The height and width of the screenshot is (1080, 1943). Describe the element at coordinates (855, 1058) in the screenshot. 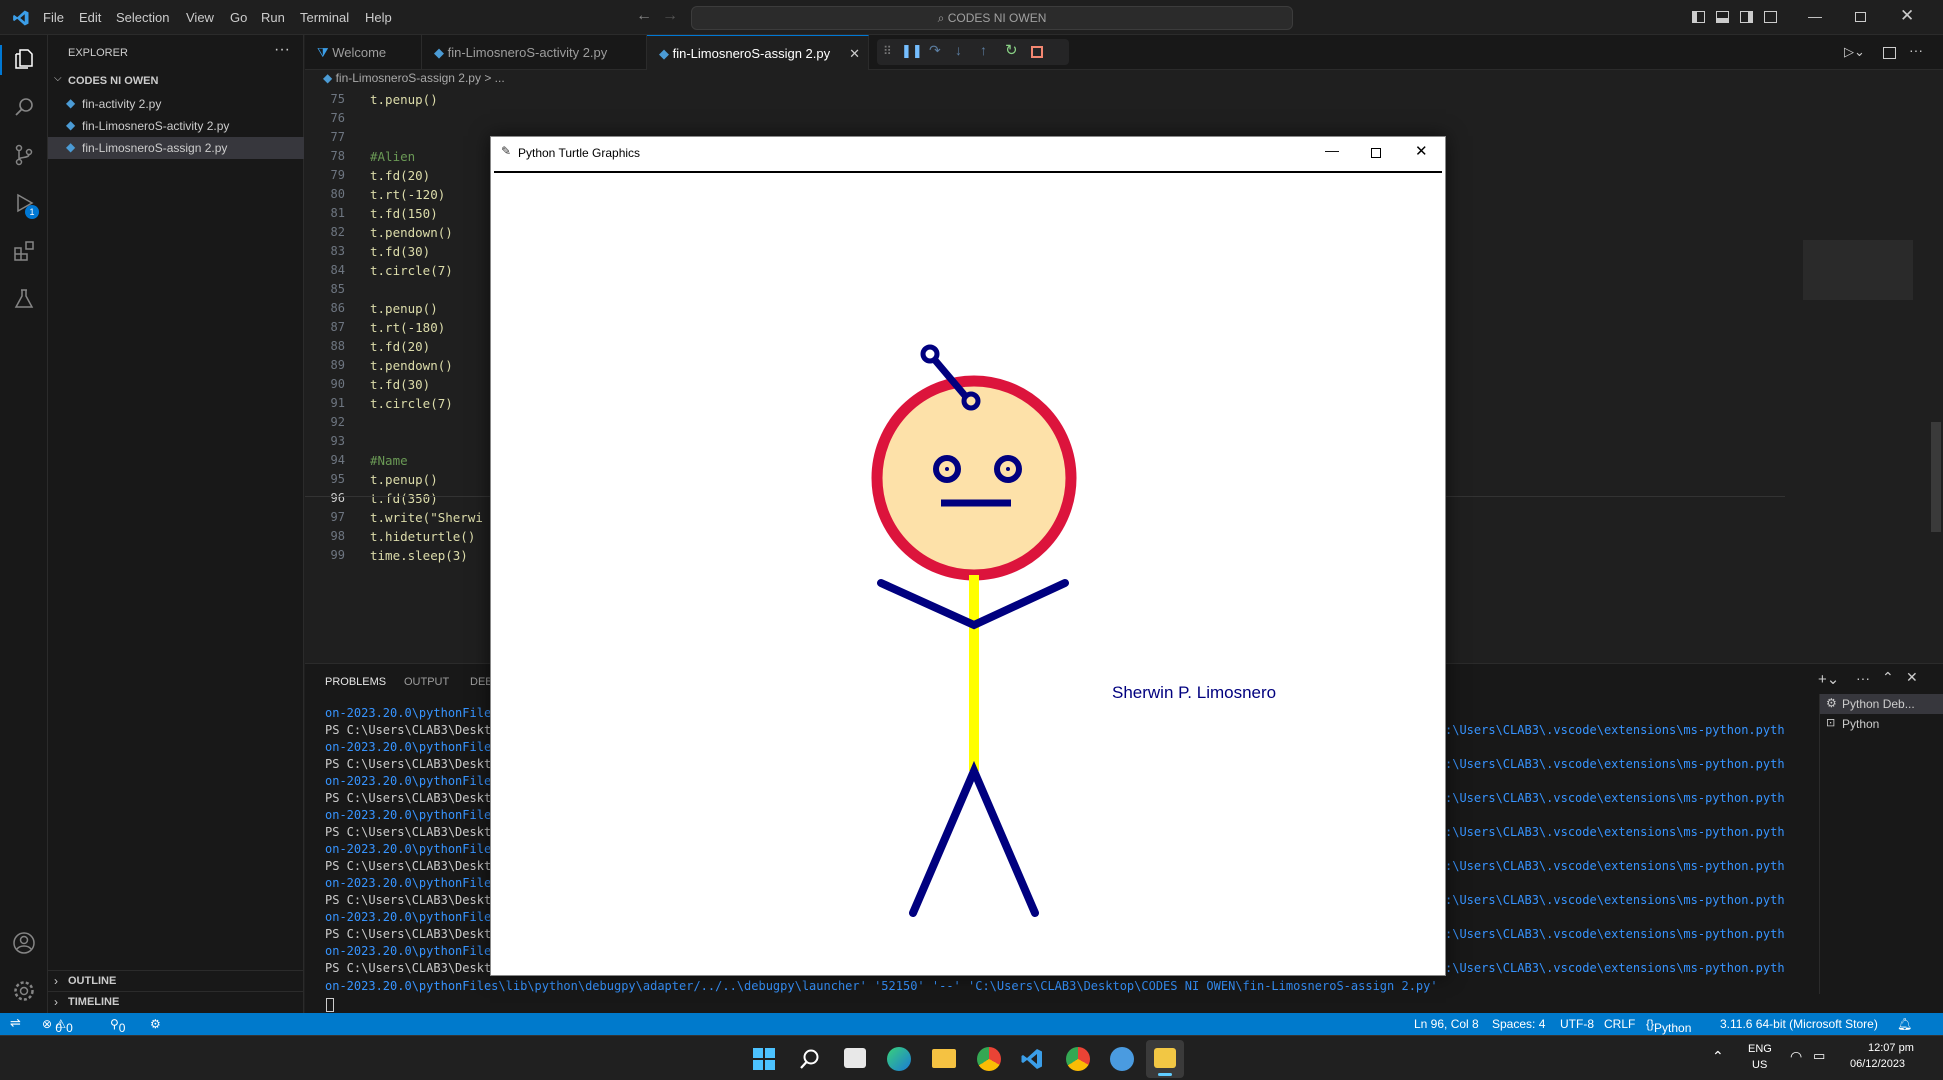

I see `microsoft-store-icon` at that location.